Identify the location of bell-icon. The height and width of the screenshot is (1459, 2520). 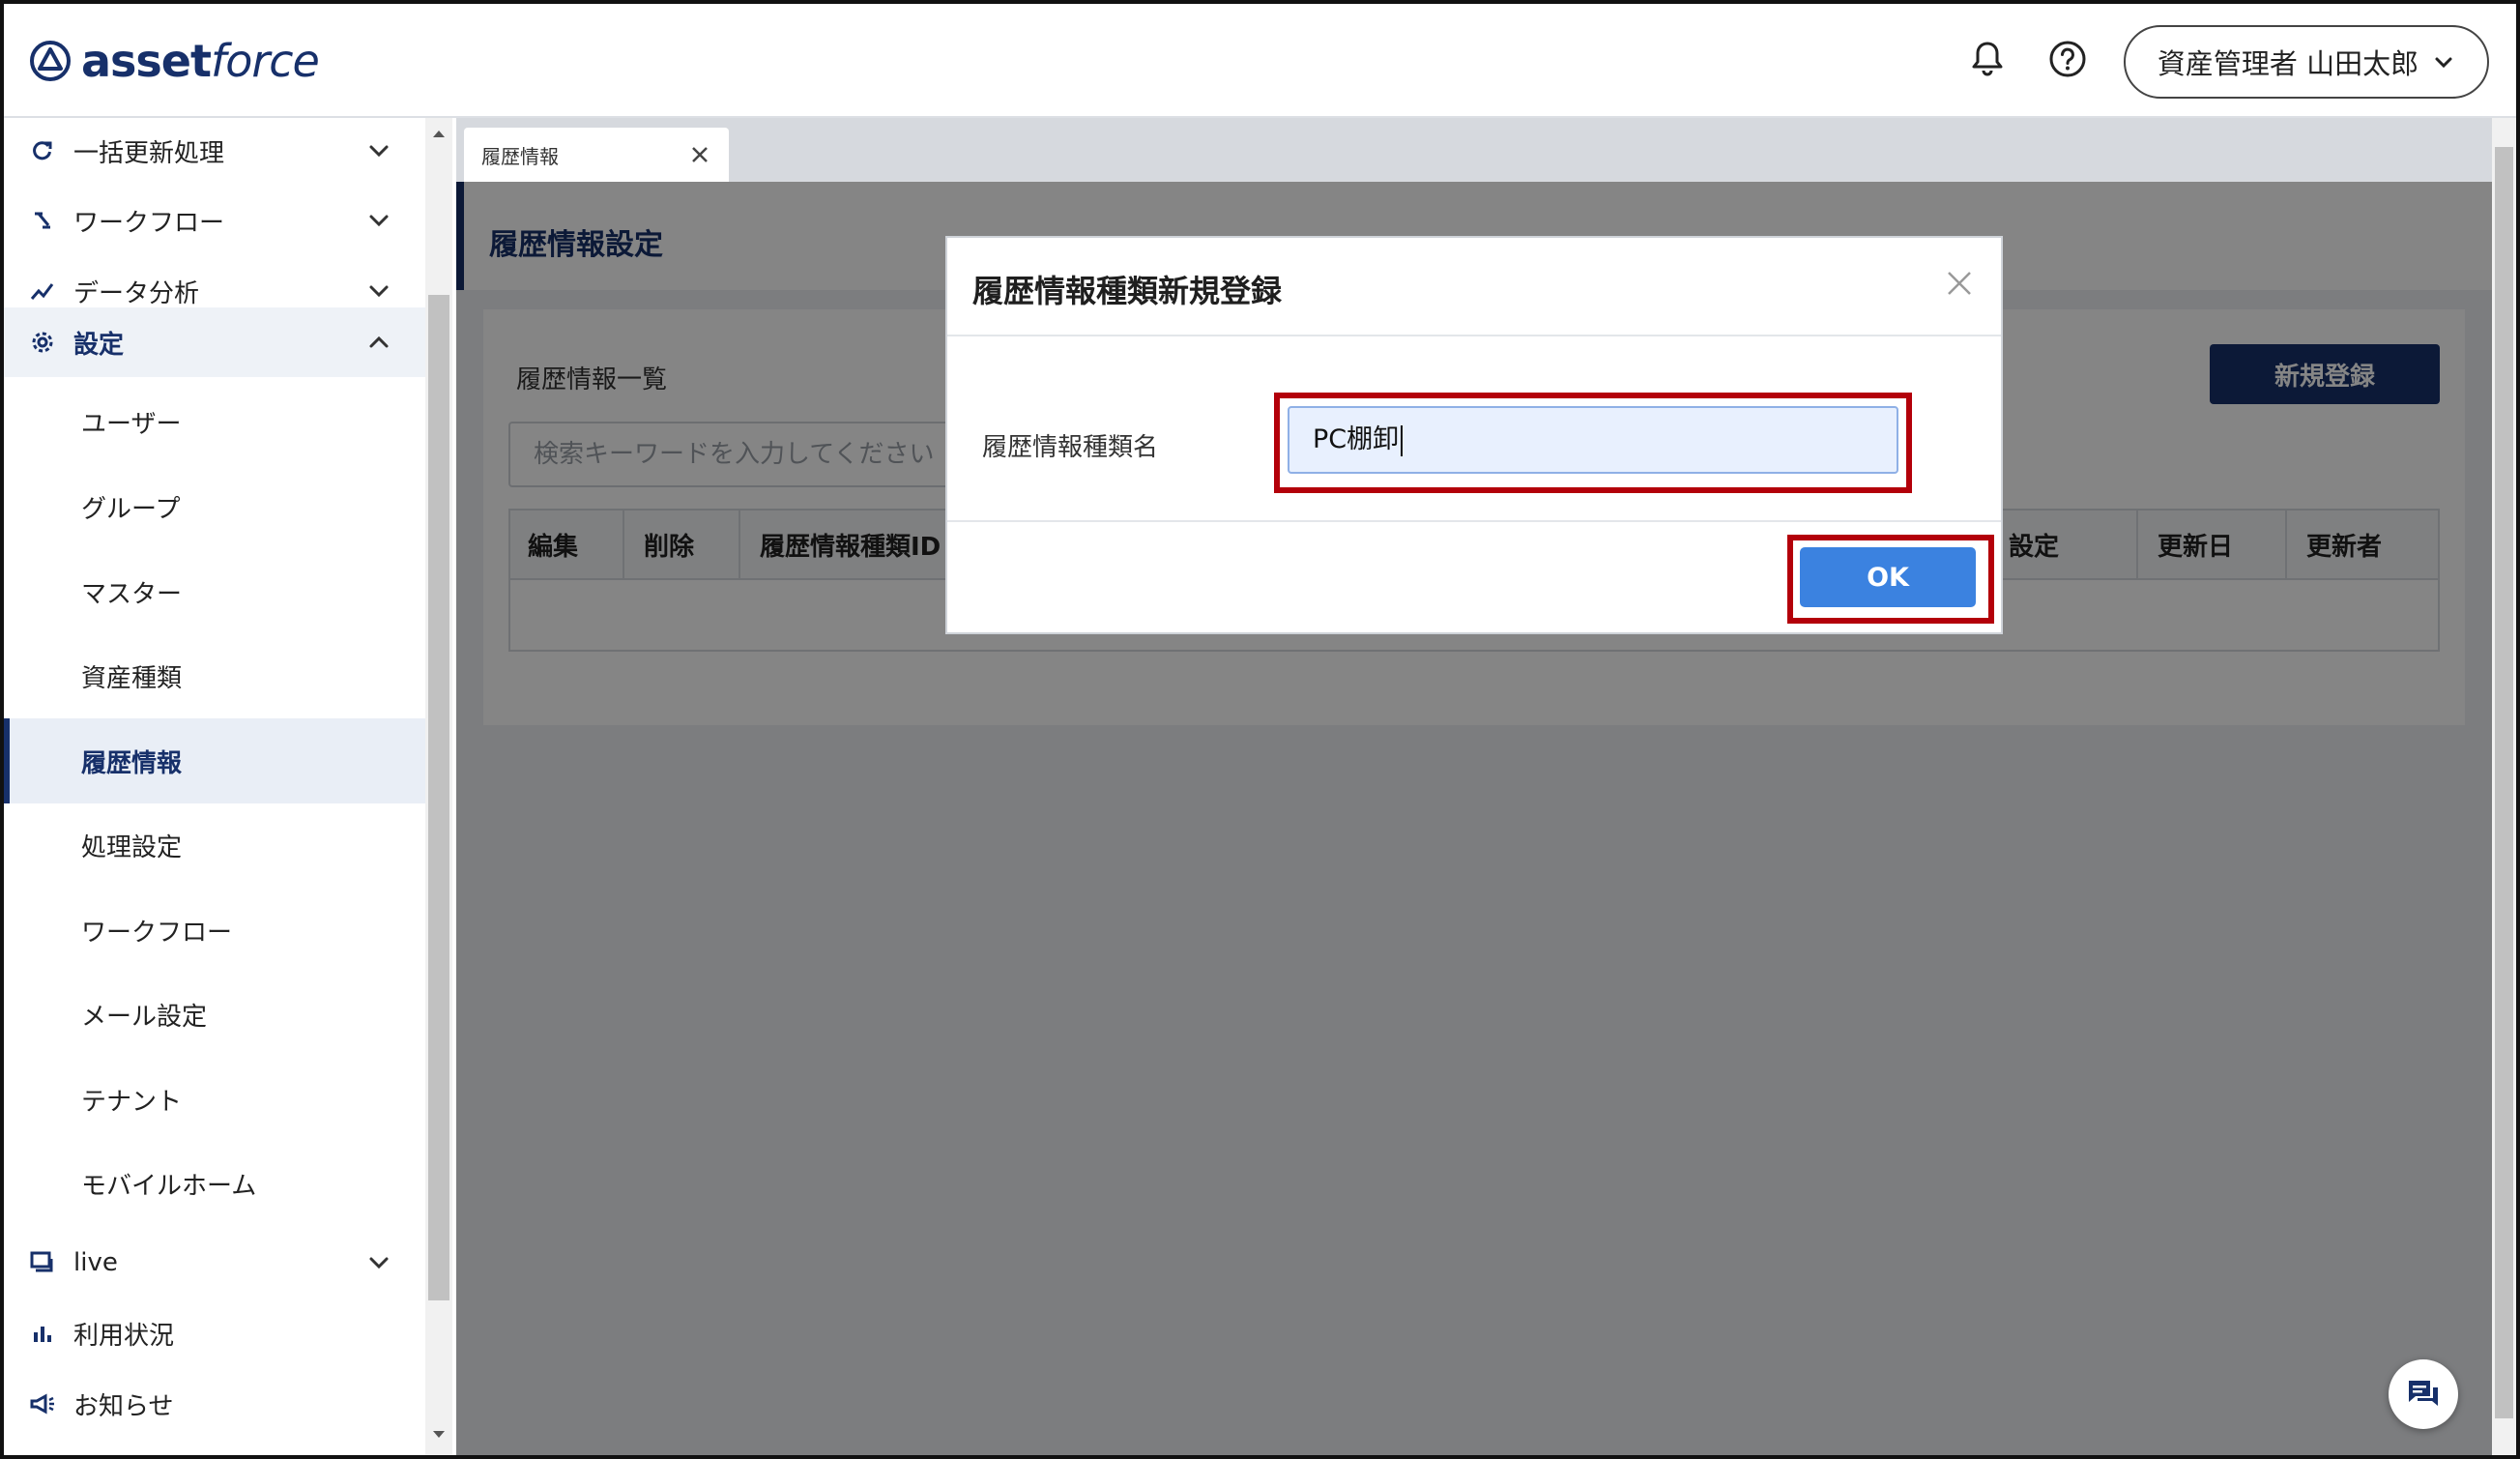
(1988, 59).